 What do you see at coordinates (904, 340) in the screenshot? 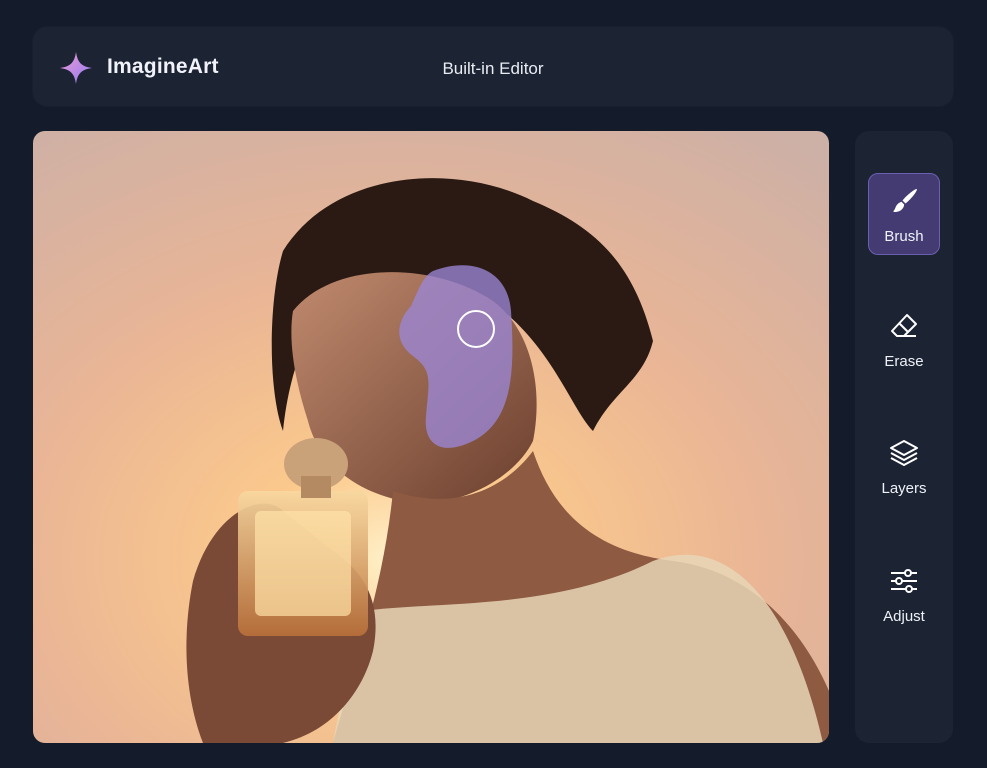
I see `erase-tool-button: Erase` at bounding box center [904, 340].